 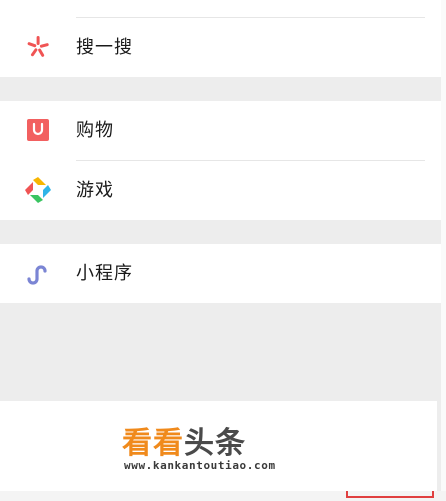 What do you see at coordinates (390, 494) in the screenshot?
I see `highlight-marker` at bounding box center [390, 494].